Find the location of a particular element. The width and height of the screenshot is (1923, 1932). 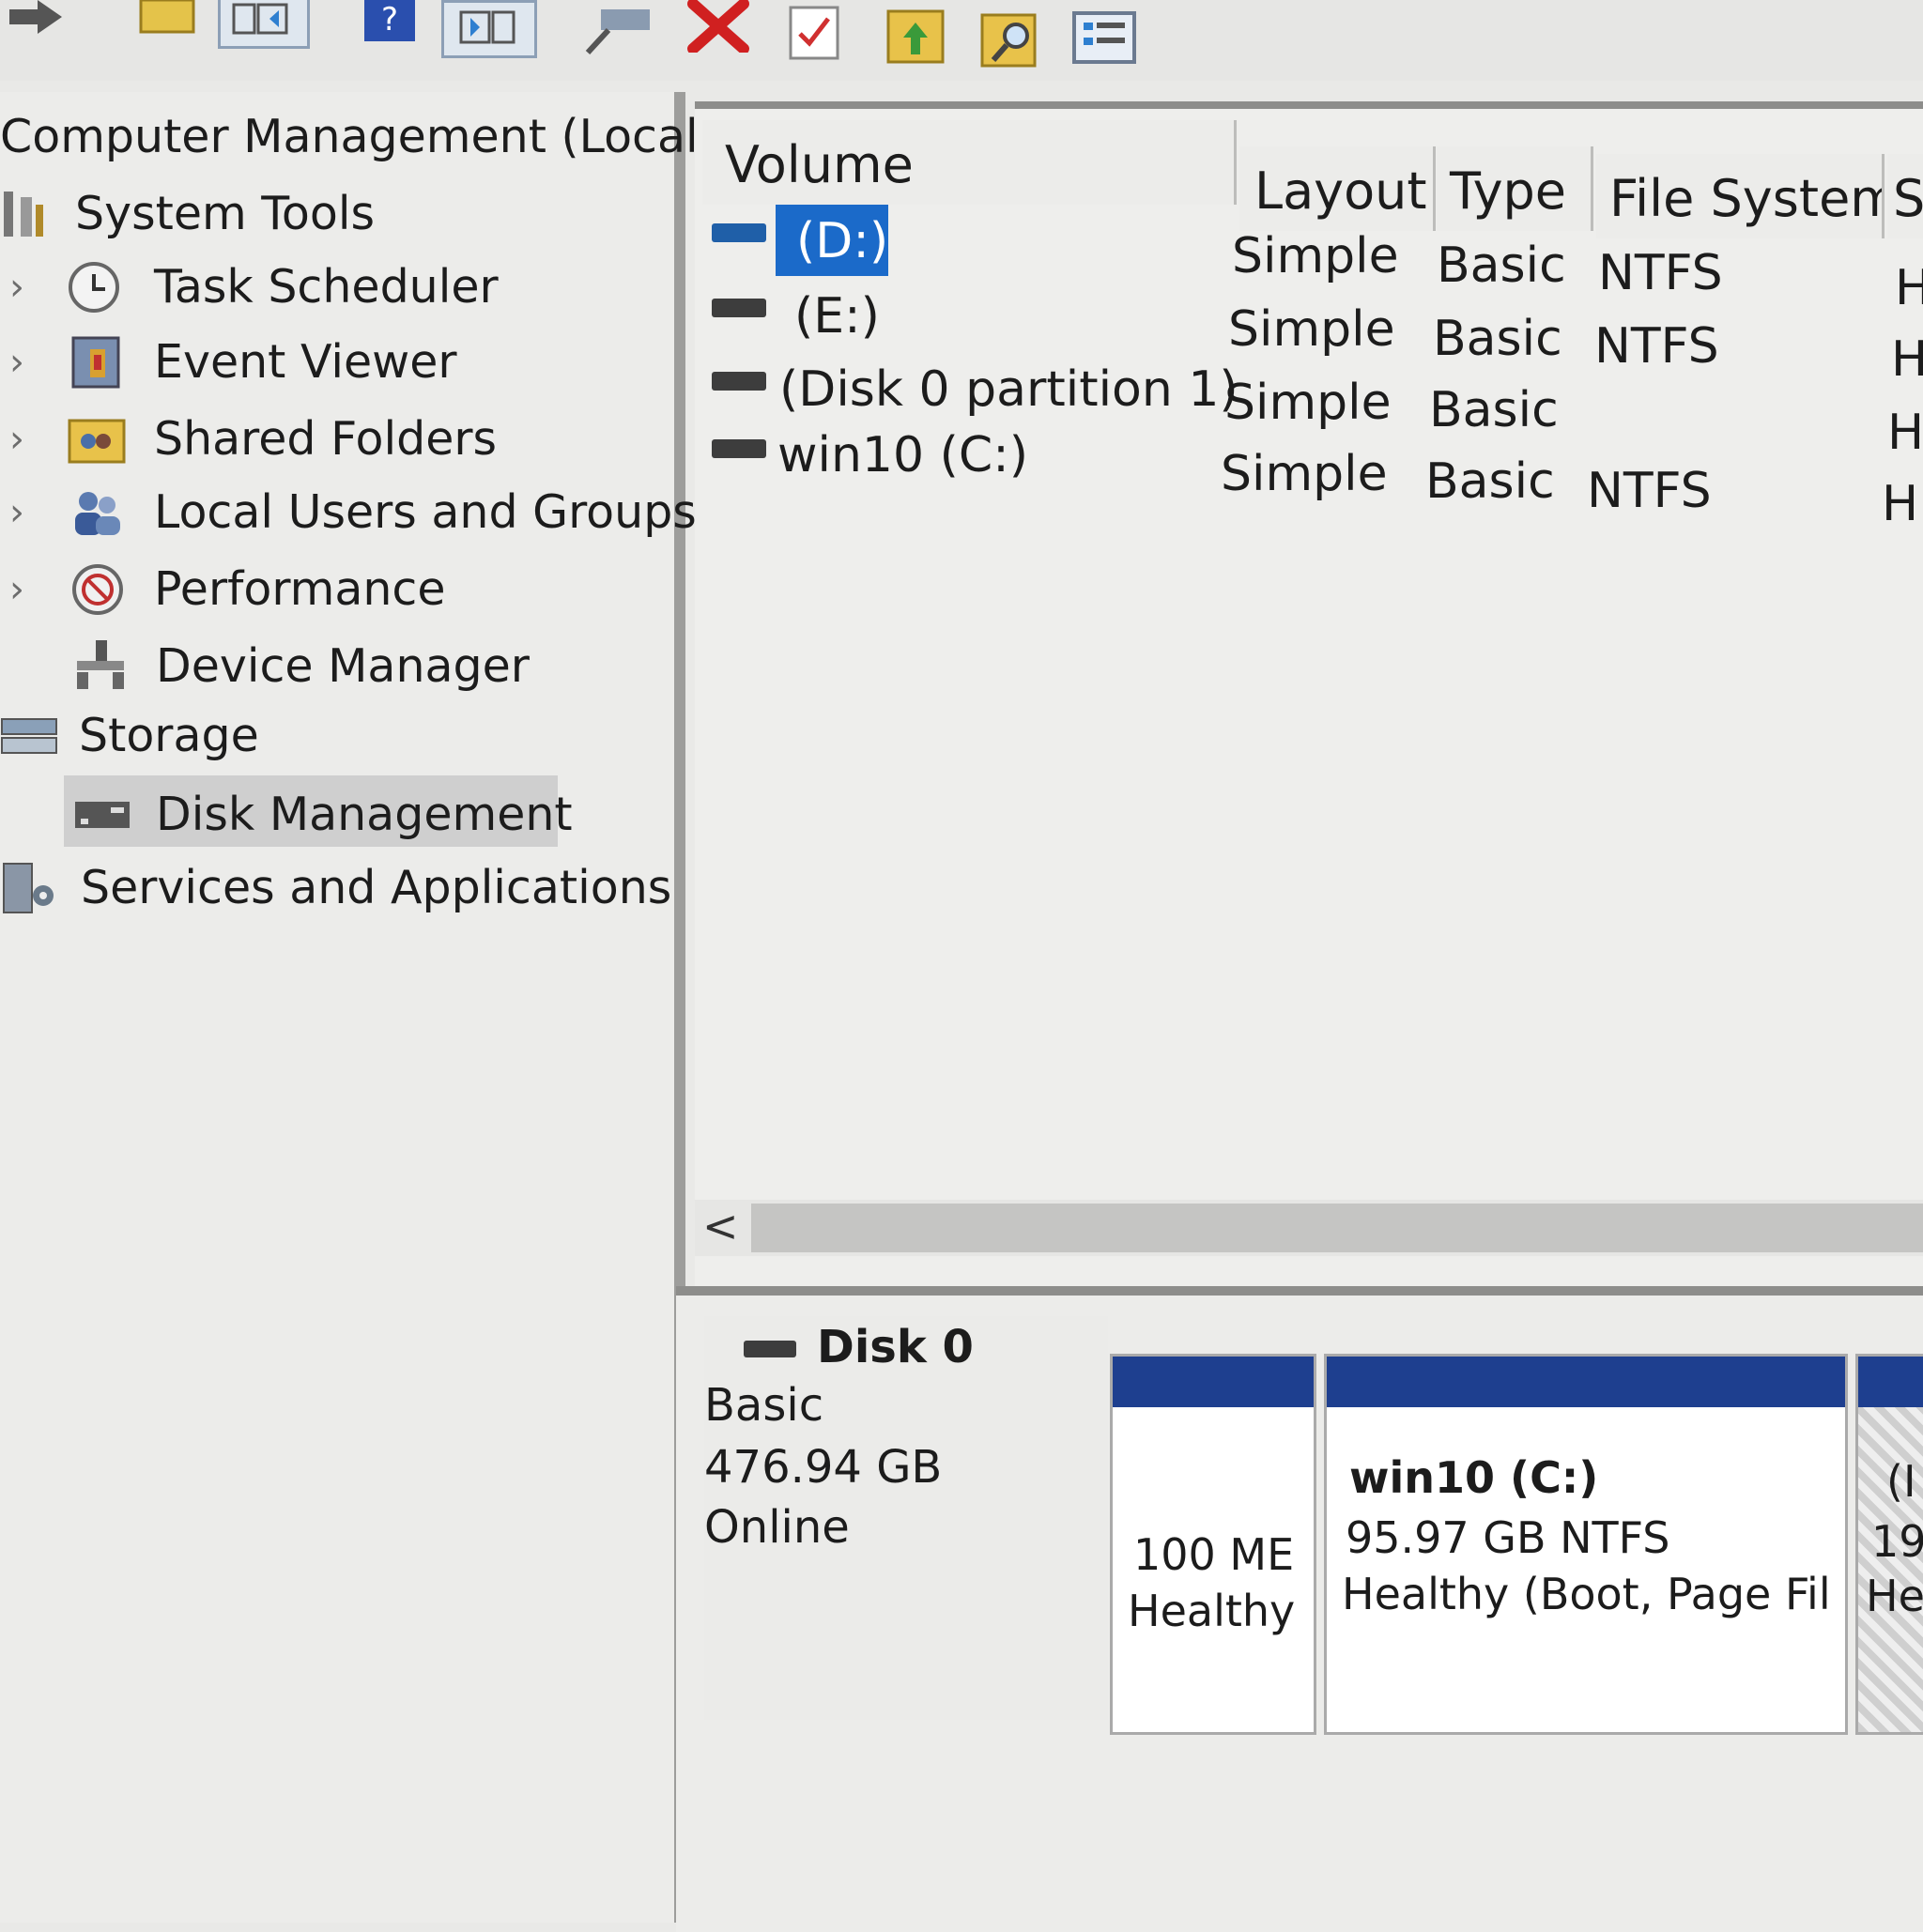

disk-type: Basic is located at coordinates (764, 1406).